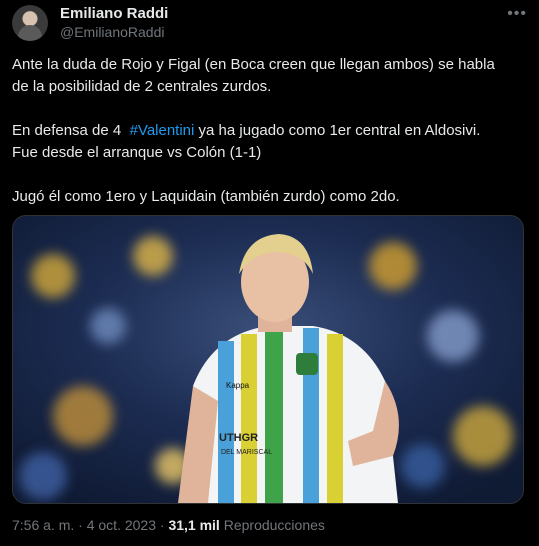 This screenshot has width=539, height=546. Describe the element at coordinates (238, 385) in the screenshot. I see `jersey-brand: Kappa` at that location.